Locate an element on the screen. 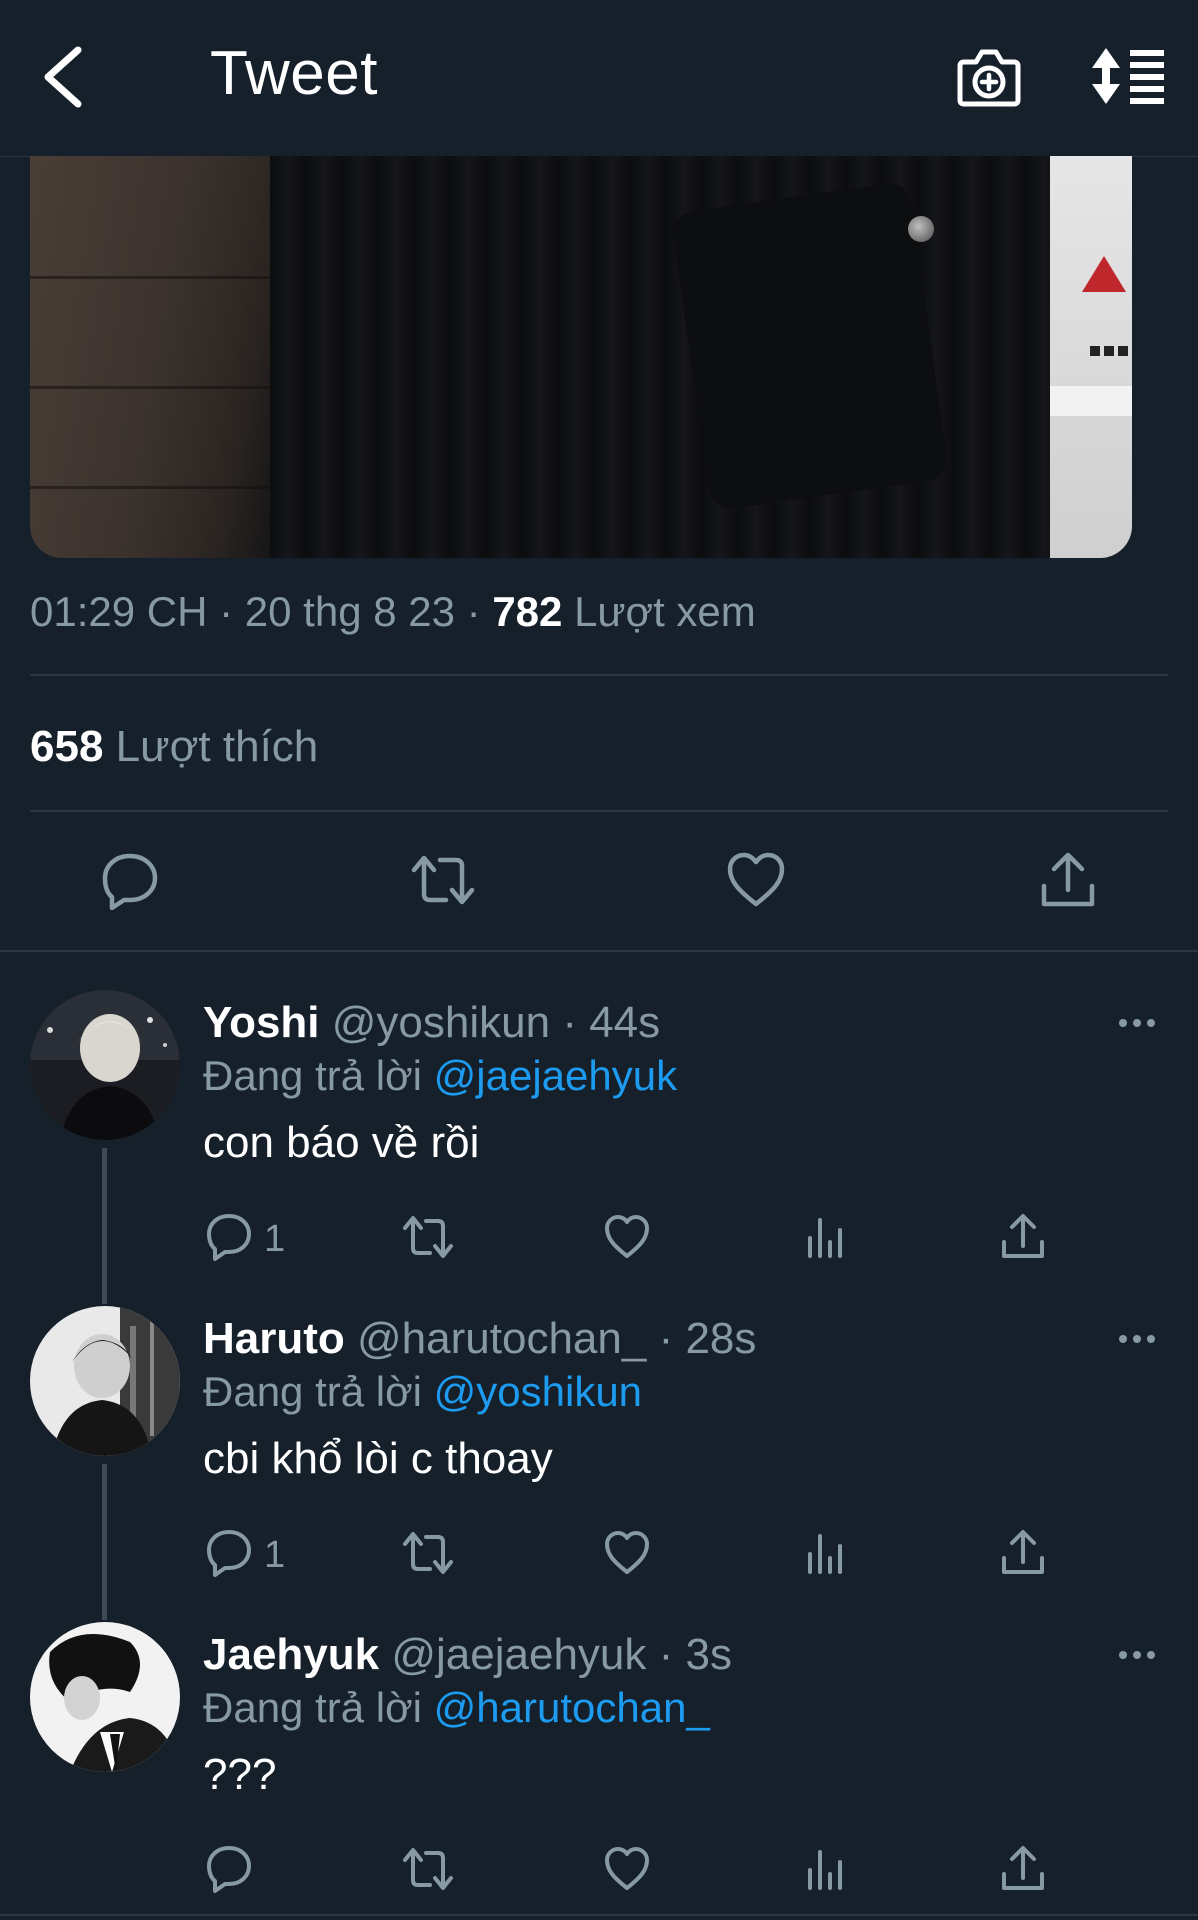 This screenshot has height=1920, width=1198. replying-to: Đang trả lời @harutochan_ is located at coordinates (456, 1707).